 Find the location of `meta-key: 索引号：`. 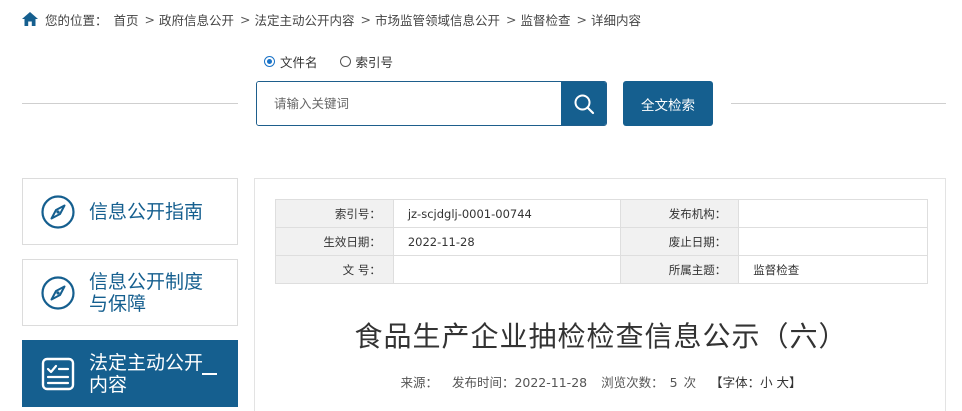

meta-key: 索引号： is located at coordinates (334, 213).